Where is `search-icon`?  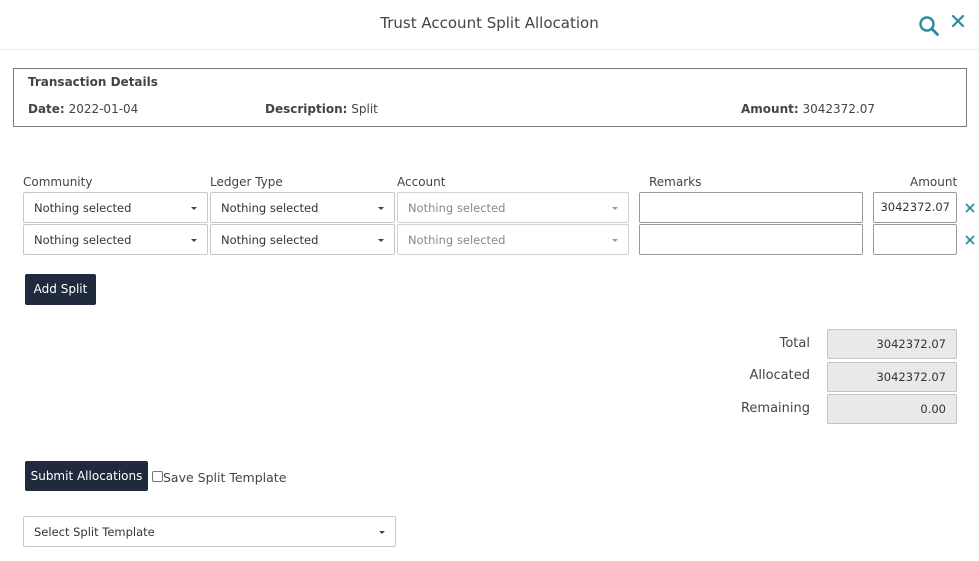 search-icon is located at coordinates (929, 26).